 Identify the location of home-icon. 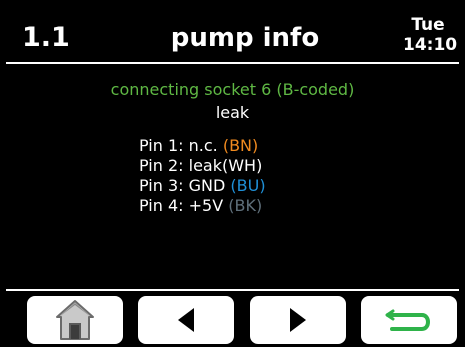
(75, 320).